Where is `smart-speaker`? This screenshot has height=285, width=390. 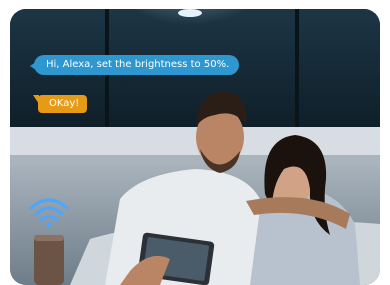 smart-speaker is located at coordinates (49, 260).